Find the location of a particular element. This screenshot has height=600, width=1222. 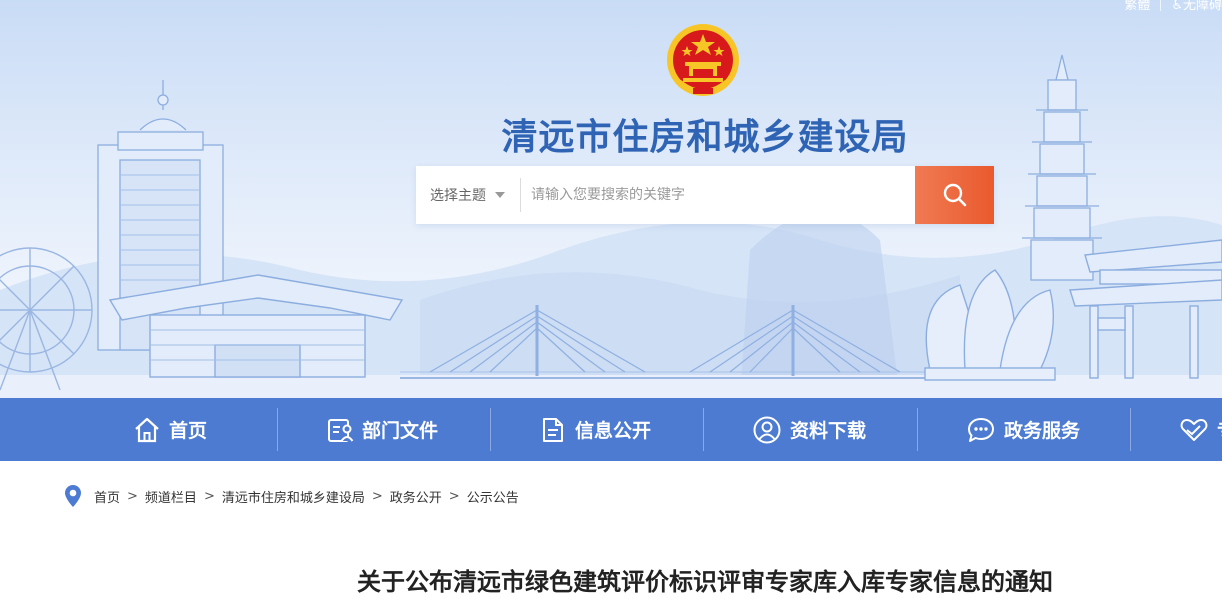

breadcrumb: 首页 > 频道栏目 > 清远市住房和城乡建设局 > 政务公开 > 公示公告 is located at coordinates (291, 496).